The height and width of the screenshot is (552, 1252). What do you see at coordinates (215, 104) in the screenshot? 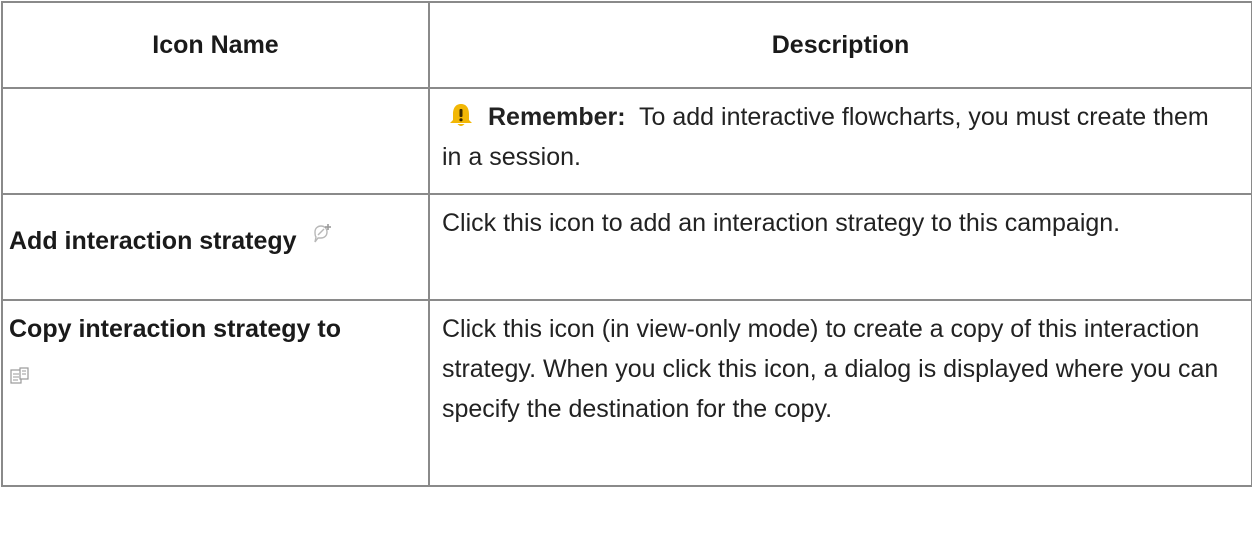
I see `icon-name-text` at bounding box center [215, 104].